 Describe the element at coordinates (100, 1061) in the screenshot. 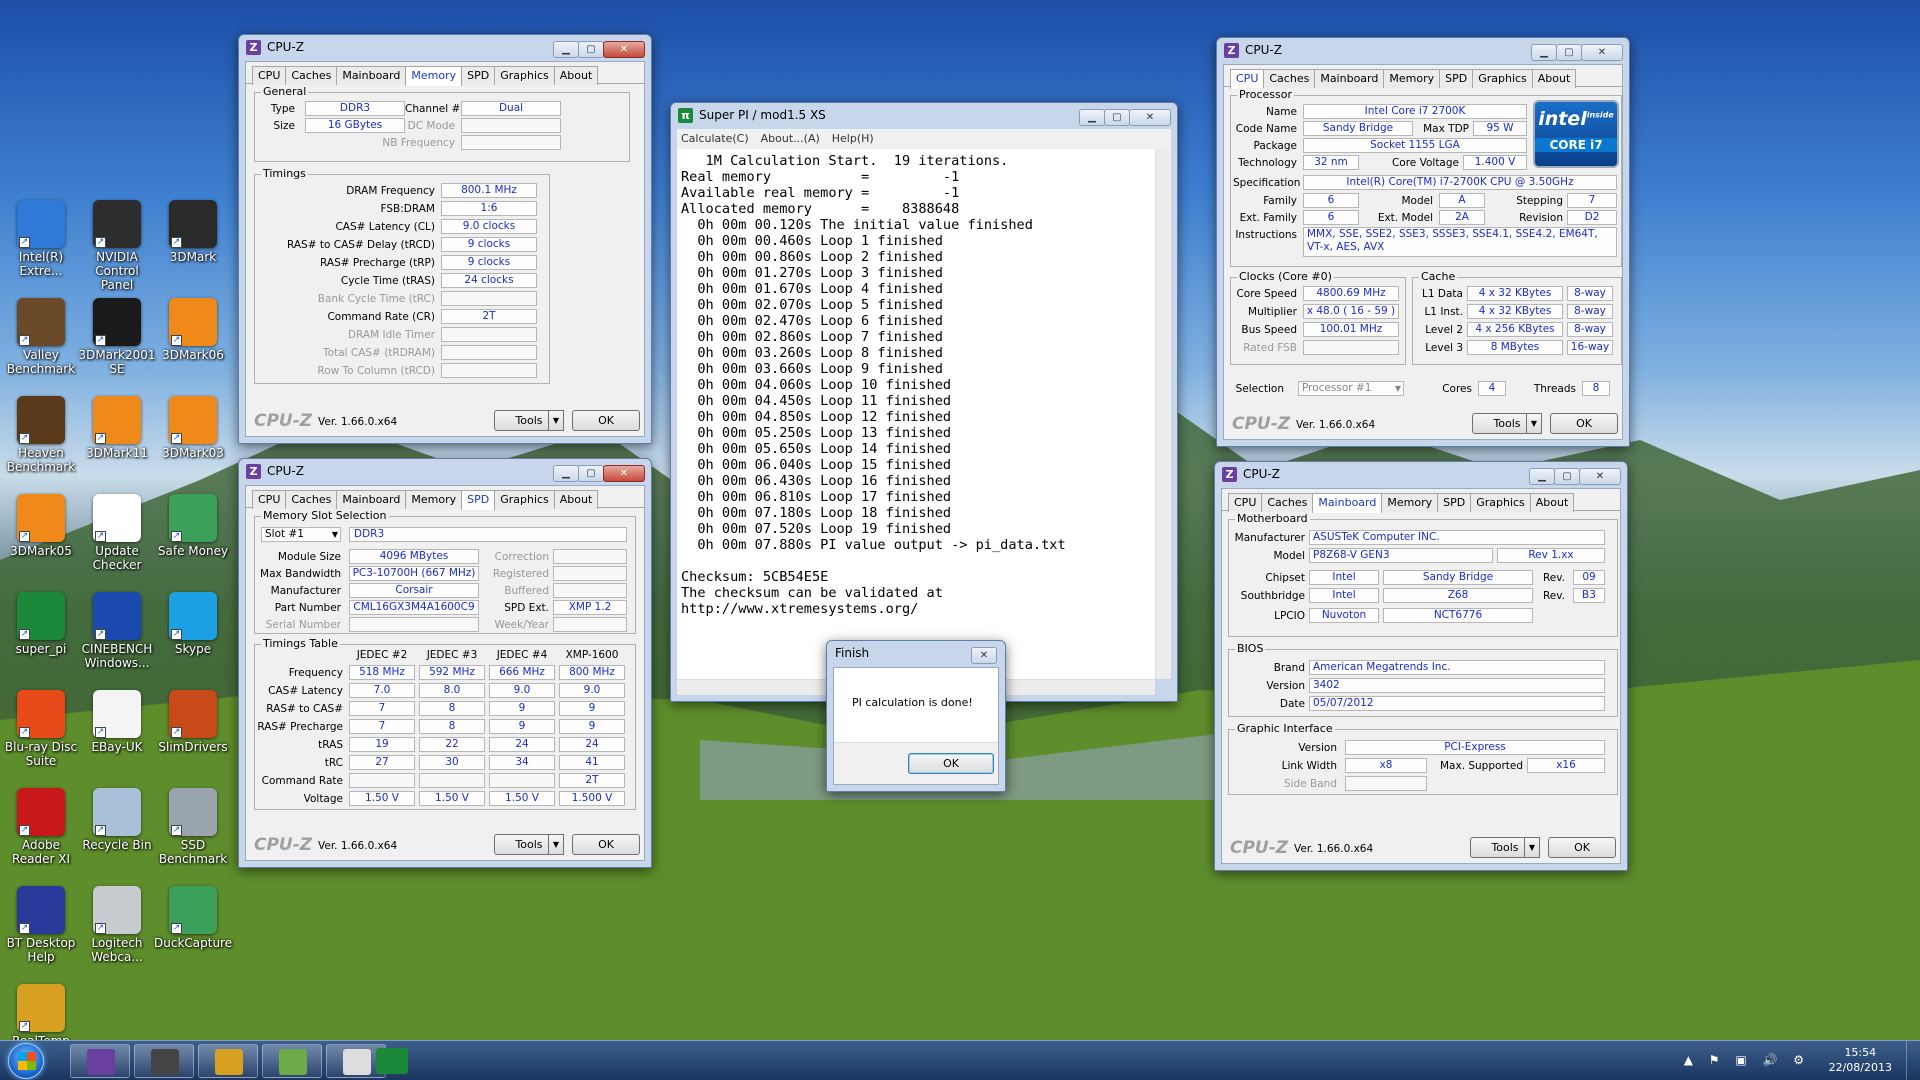

I see `taskbar-cpuz-button` at that location.